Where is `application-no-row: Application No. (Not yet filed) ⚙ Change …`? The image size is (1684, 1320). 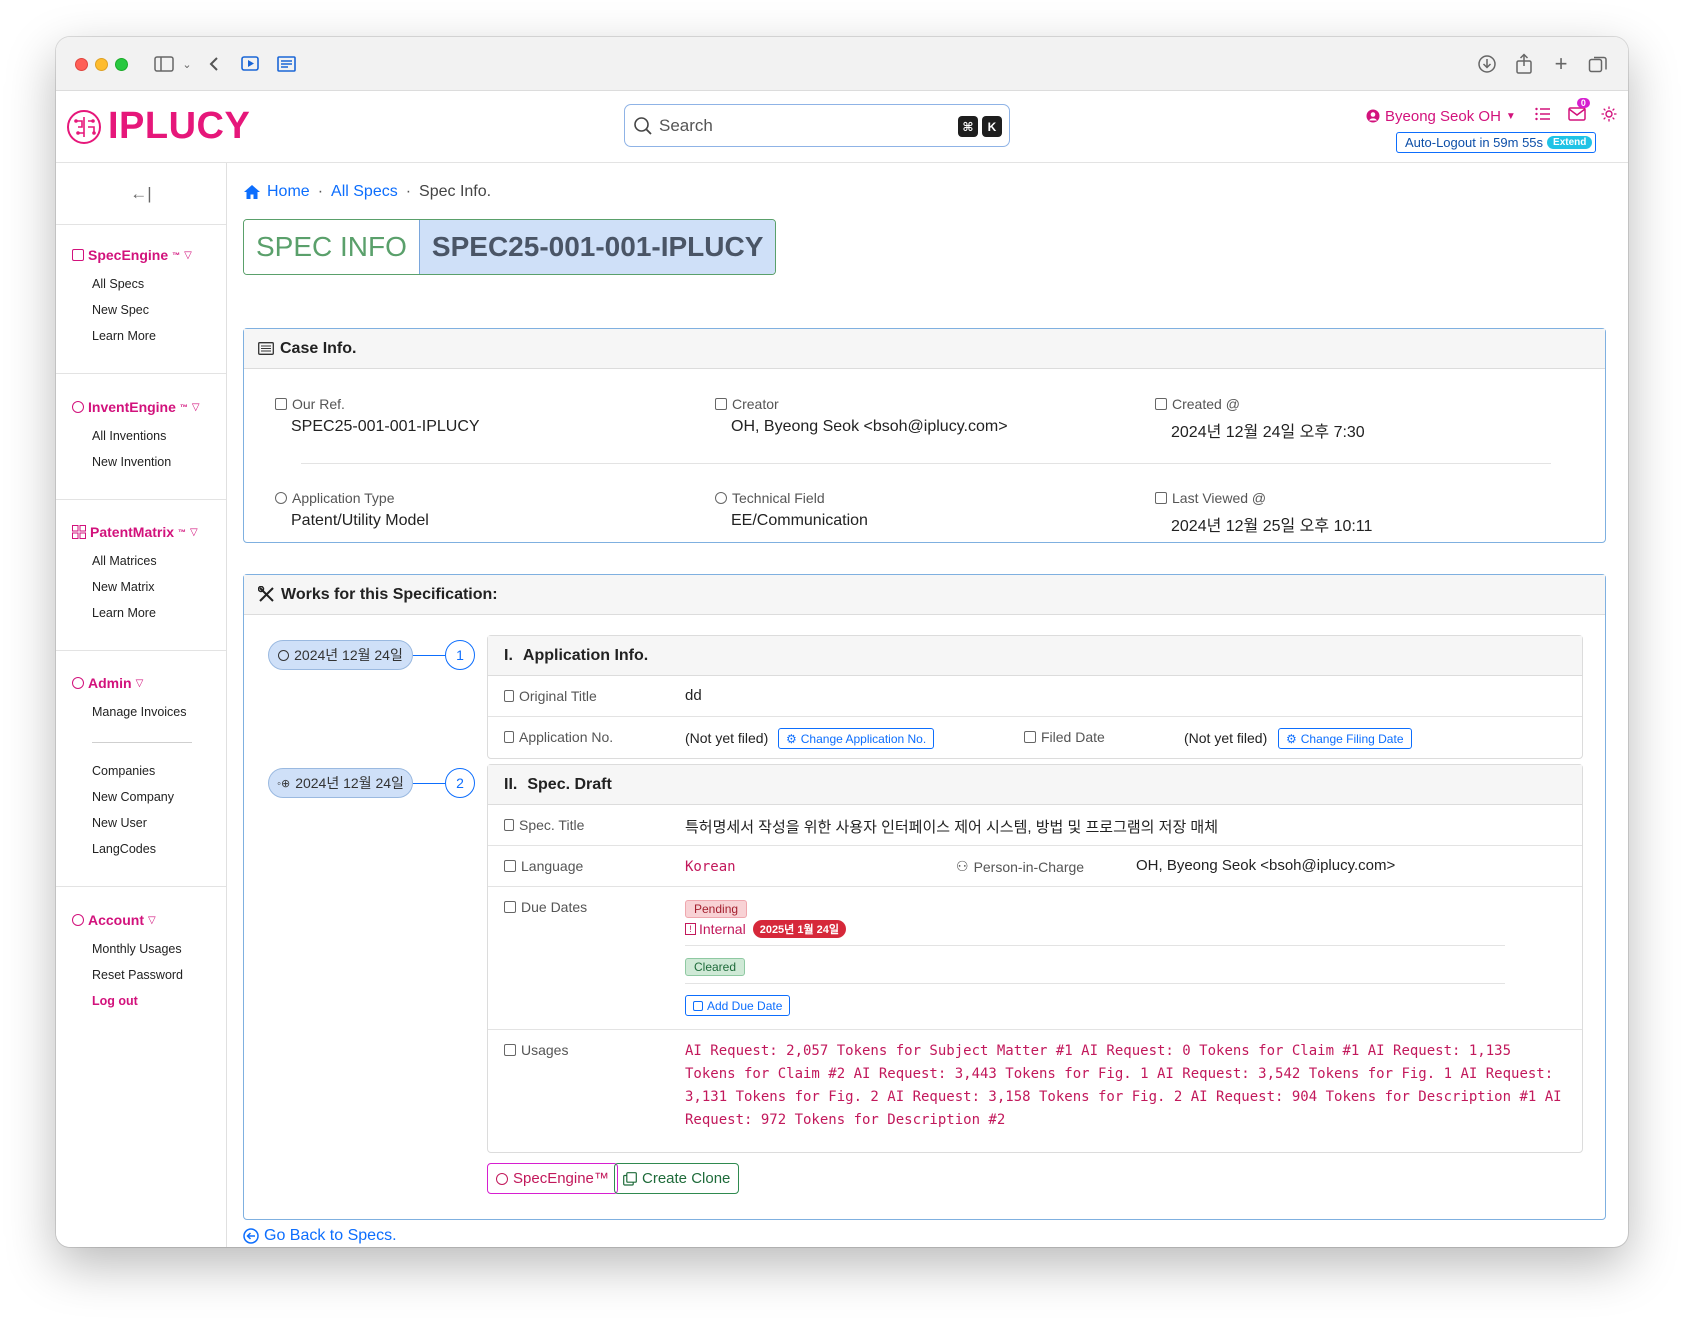
application-no-row: Application No. (Not yet filed) ⚙ Change … is located at coordinates (1035, 738).